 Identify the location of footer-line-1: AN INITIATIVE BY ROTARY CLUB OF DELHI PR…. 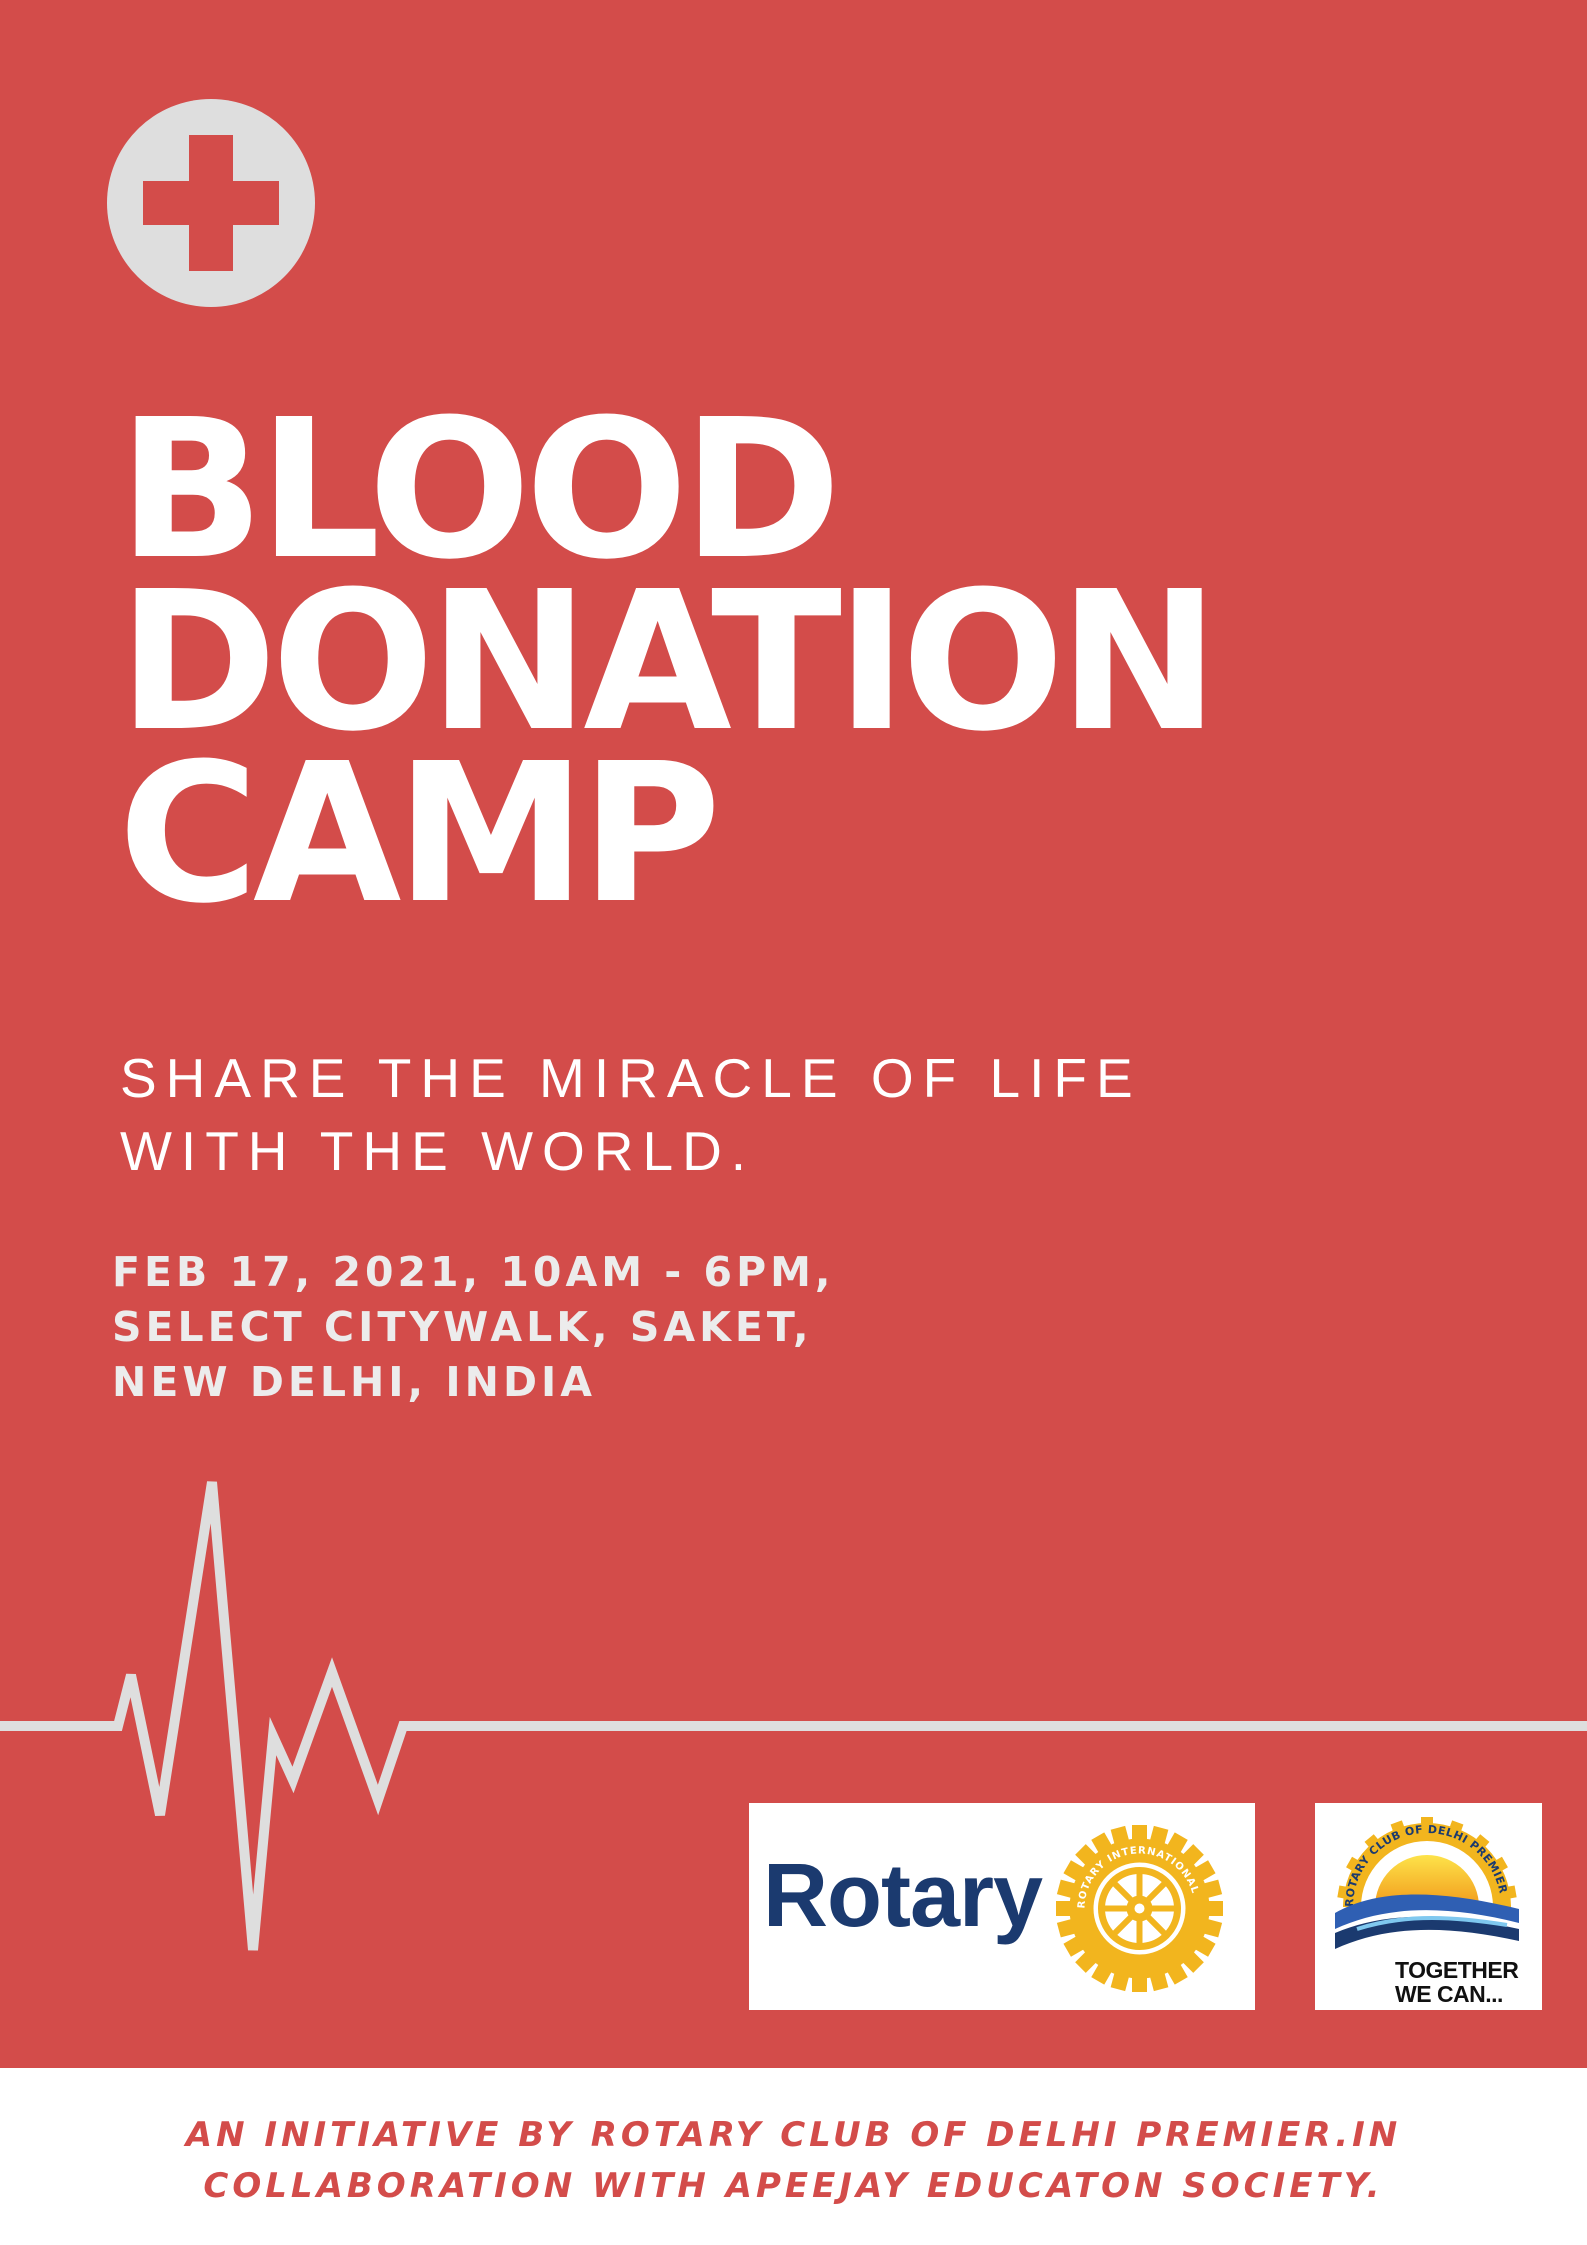
(793, 2135).